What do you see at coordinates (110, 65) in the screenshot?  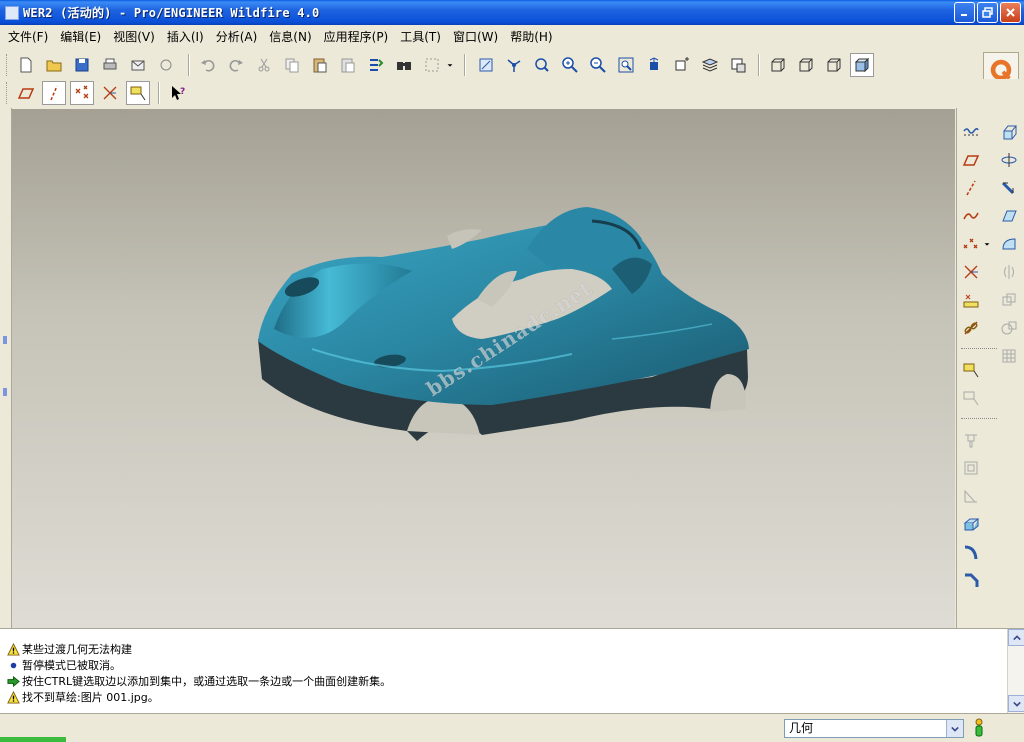 I see `print-icon` at bounding box center [110, 65].